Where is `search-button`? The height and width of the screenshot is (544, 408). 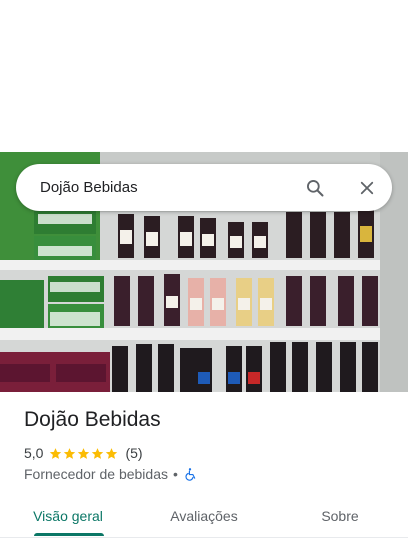 search-button is located at coordinates (315, 188).